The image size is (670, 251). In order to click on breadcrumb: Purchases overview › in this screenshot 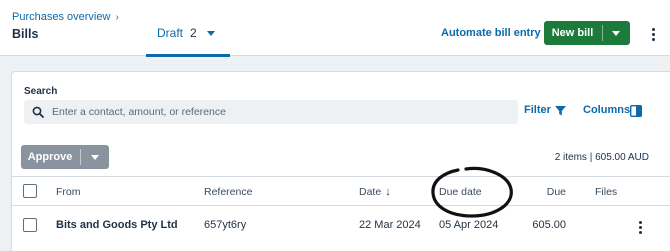, I will do `click(65, 17)`.